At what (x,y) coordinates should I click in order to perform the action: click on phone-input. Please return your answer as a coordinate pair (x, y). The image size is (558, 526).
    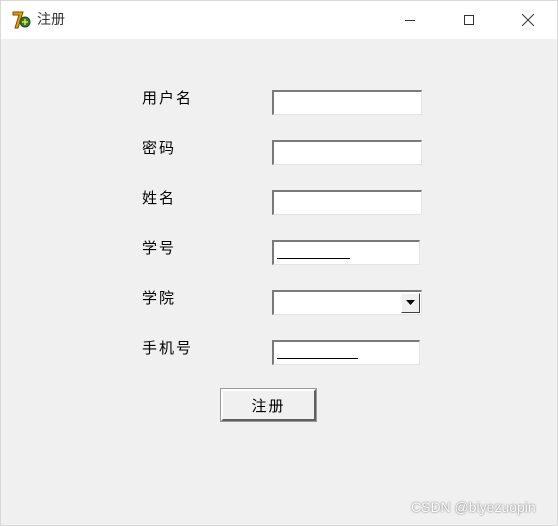
    Looking at the image, I should click on (346, 352).